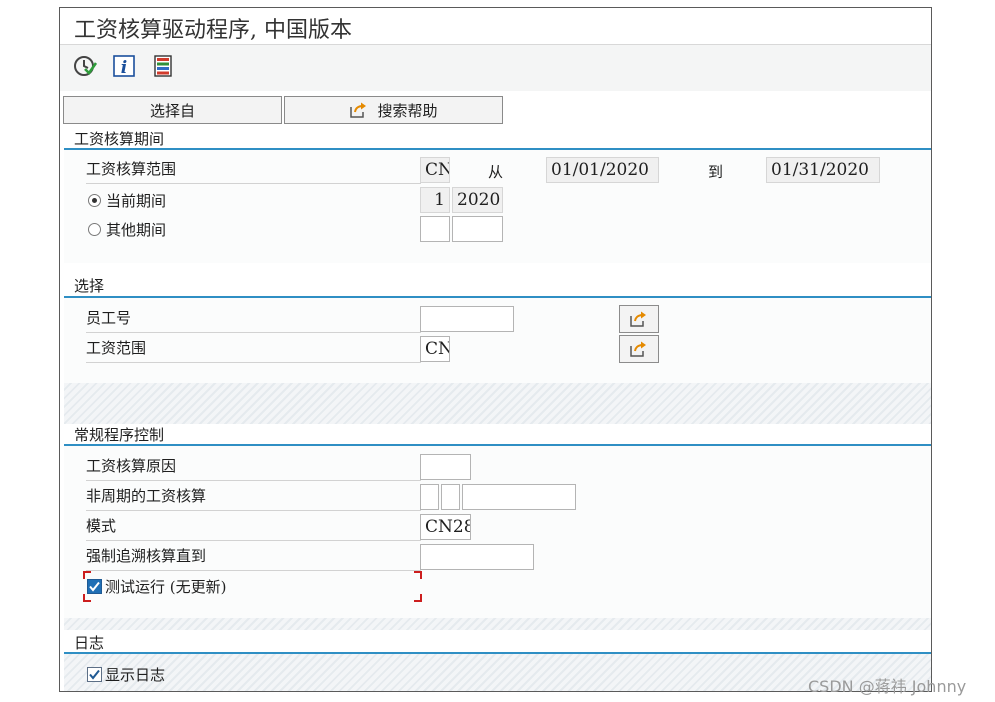 The width and height of the screenshot is (995, 702). I want to click on payroll-area-label: 工资核算范围, so click(253, 170).